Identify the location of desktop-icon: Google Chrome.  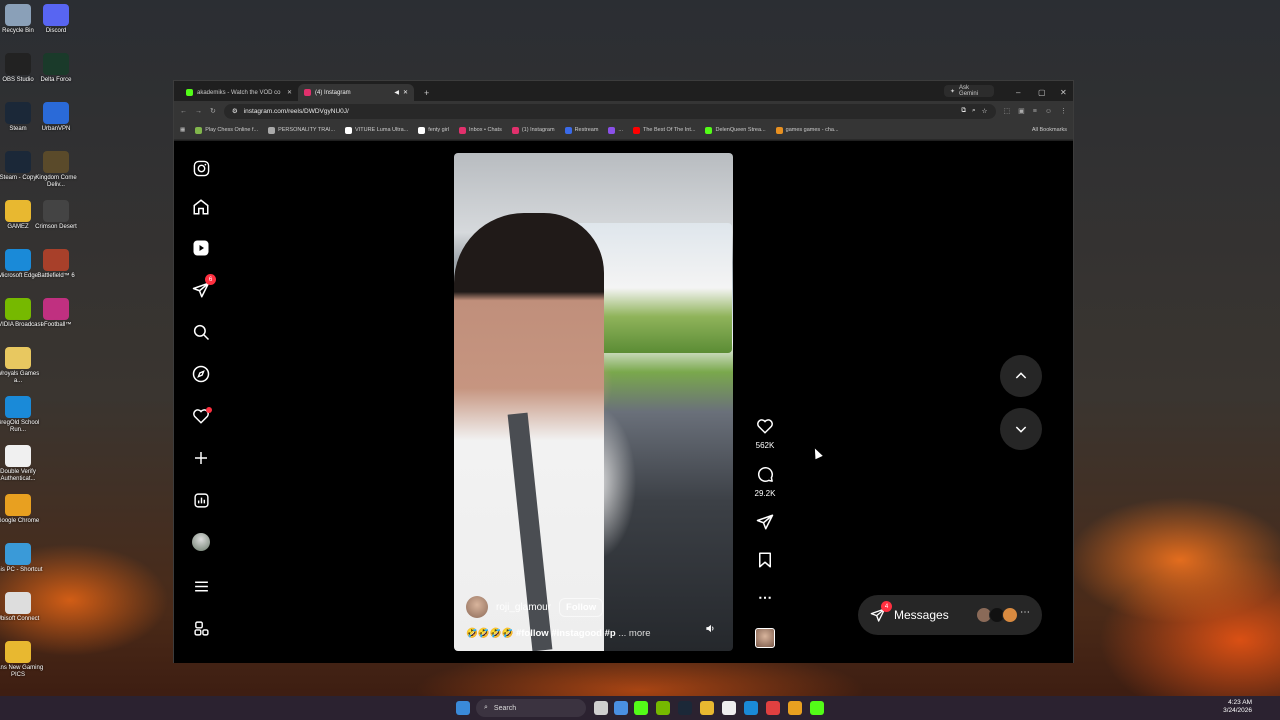
(22, 509).